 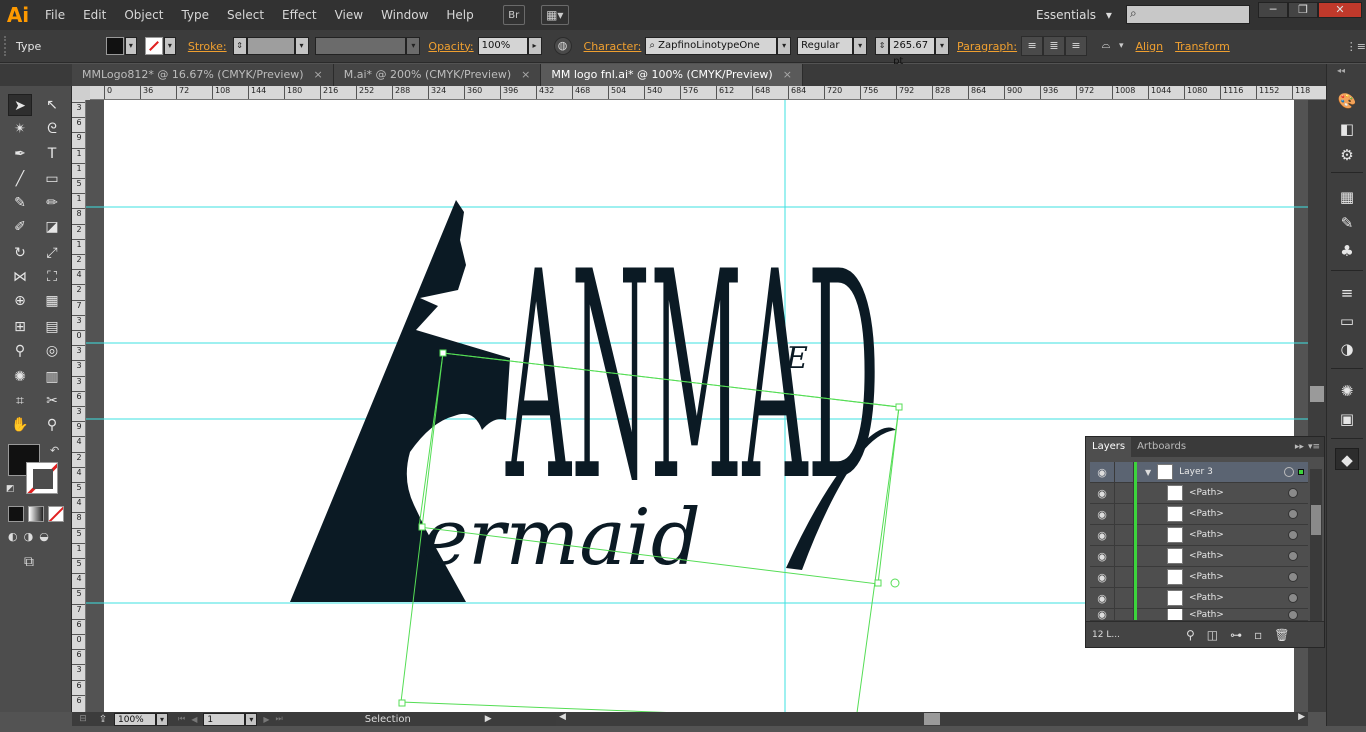 I want to click on paintbrush-tool-icon: ✎, so click(x=20, y=203).